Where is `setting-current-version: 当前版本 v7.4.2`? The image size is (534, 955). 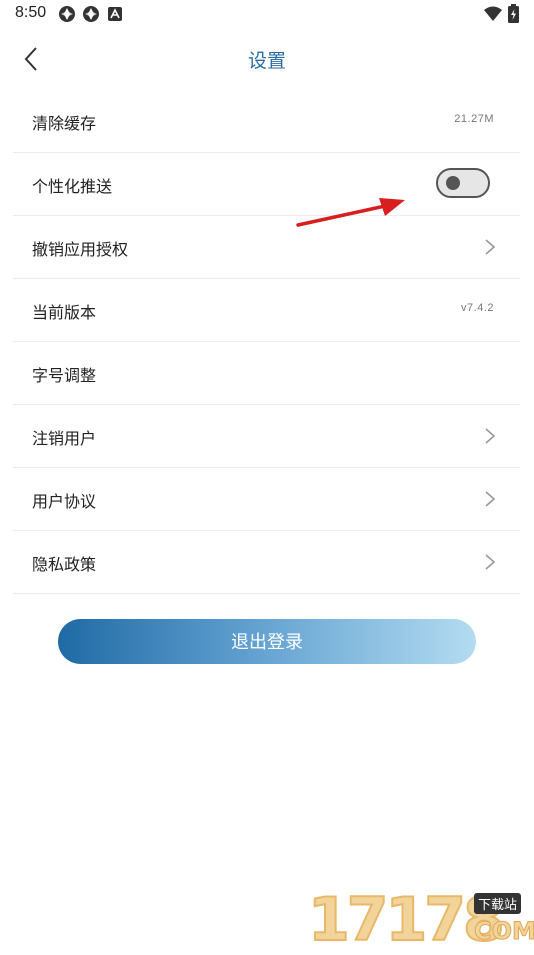
setting-current-version: 当前版本 v7.4.2 is located at coordinates (266, 310).